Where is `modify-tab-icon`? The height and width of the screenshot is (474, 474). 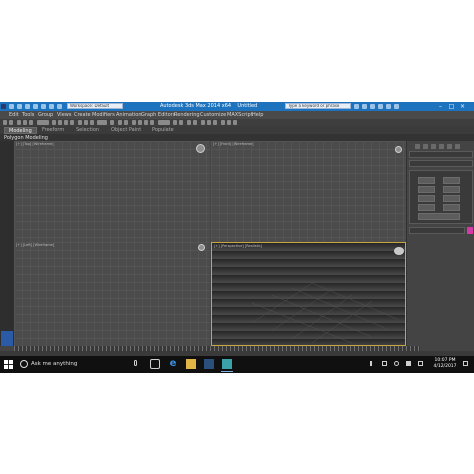
modify-tab-icon is located at coordinates (425, 146).